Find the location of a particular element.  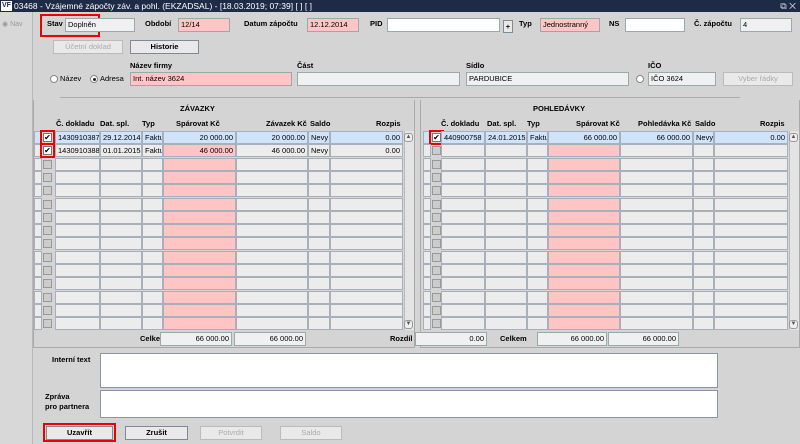

nazev-firmy-field: Int. název 3624 is located at coordinates (211, 79).